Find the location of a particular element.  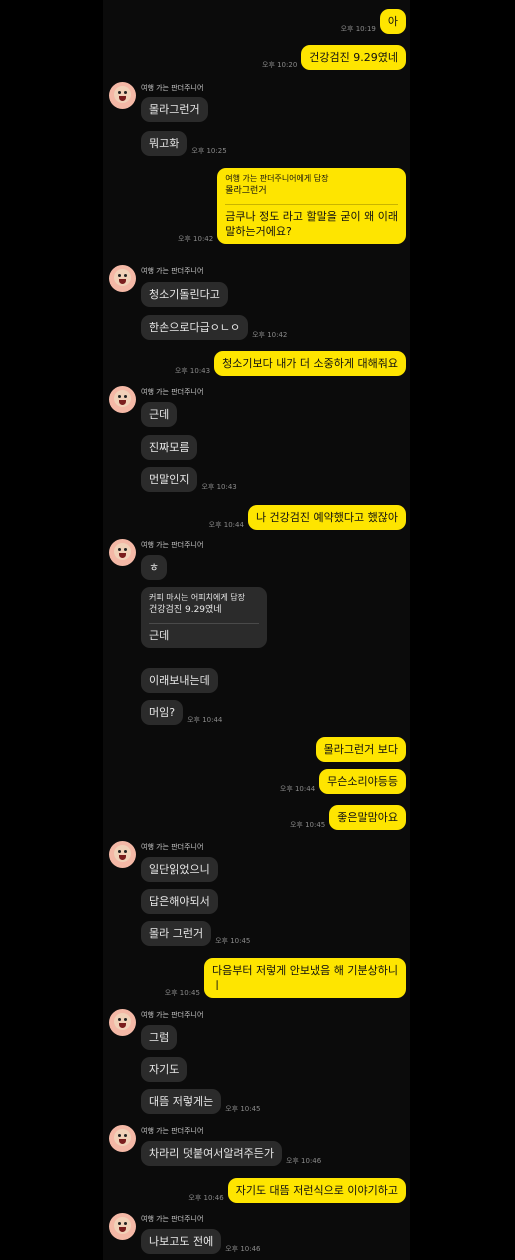

message-row-received: 자기도 is located at coordinates (164, 1069).